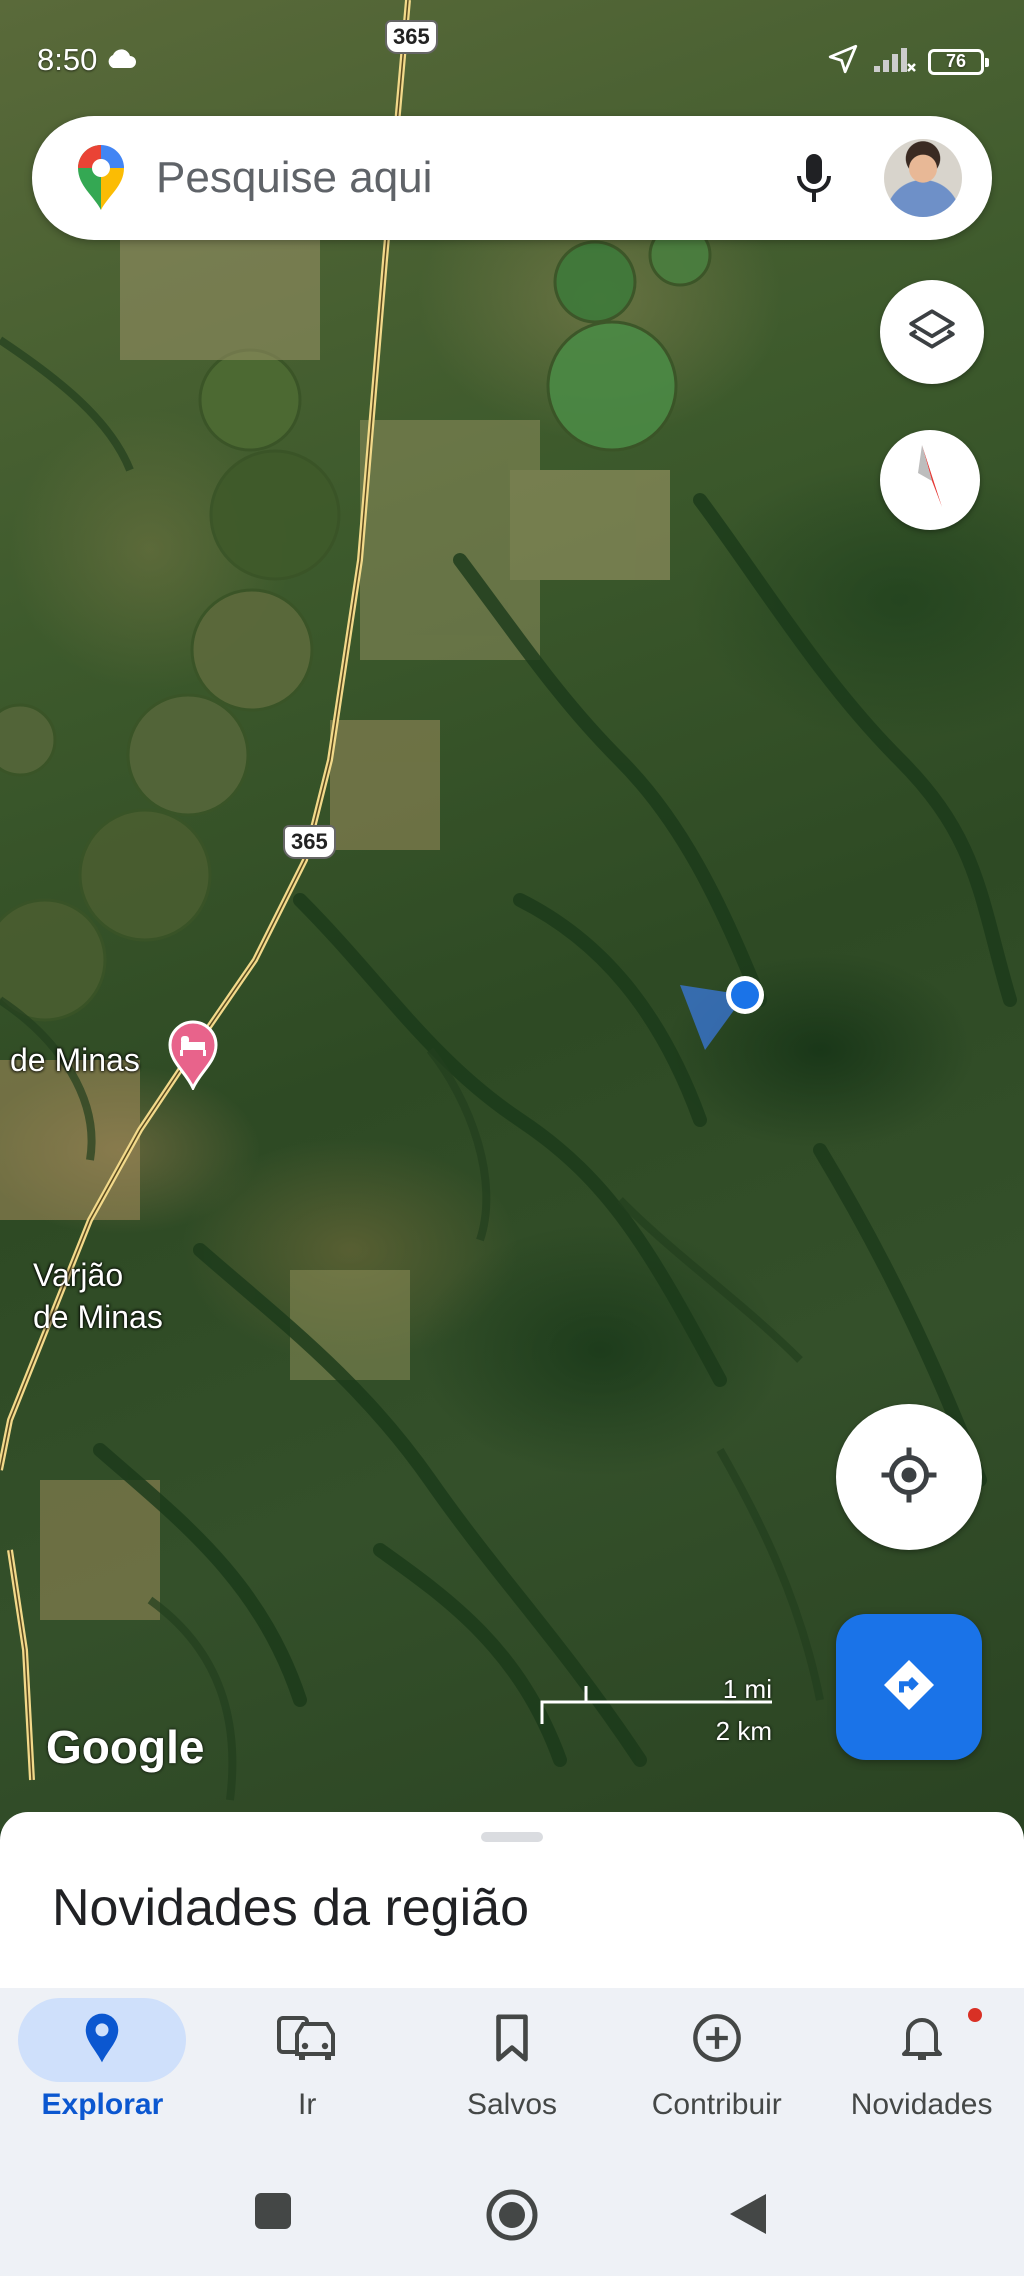 The width and height of the screenshot is (1024, 2276). What do you see at coordinates (512, 1837) in the screenshot?
I see `sheet-drag-handle` at bounding box center [512, 1837].